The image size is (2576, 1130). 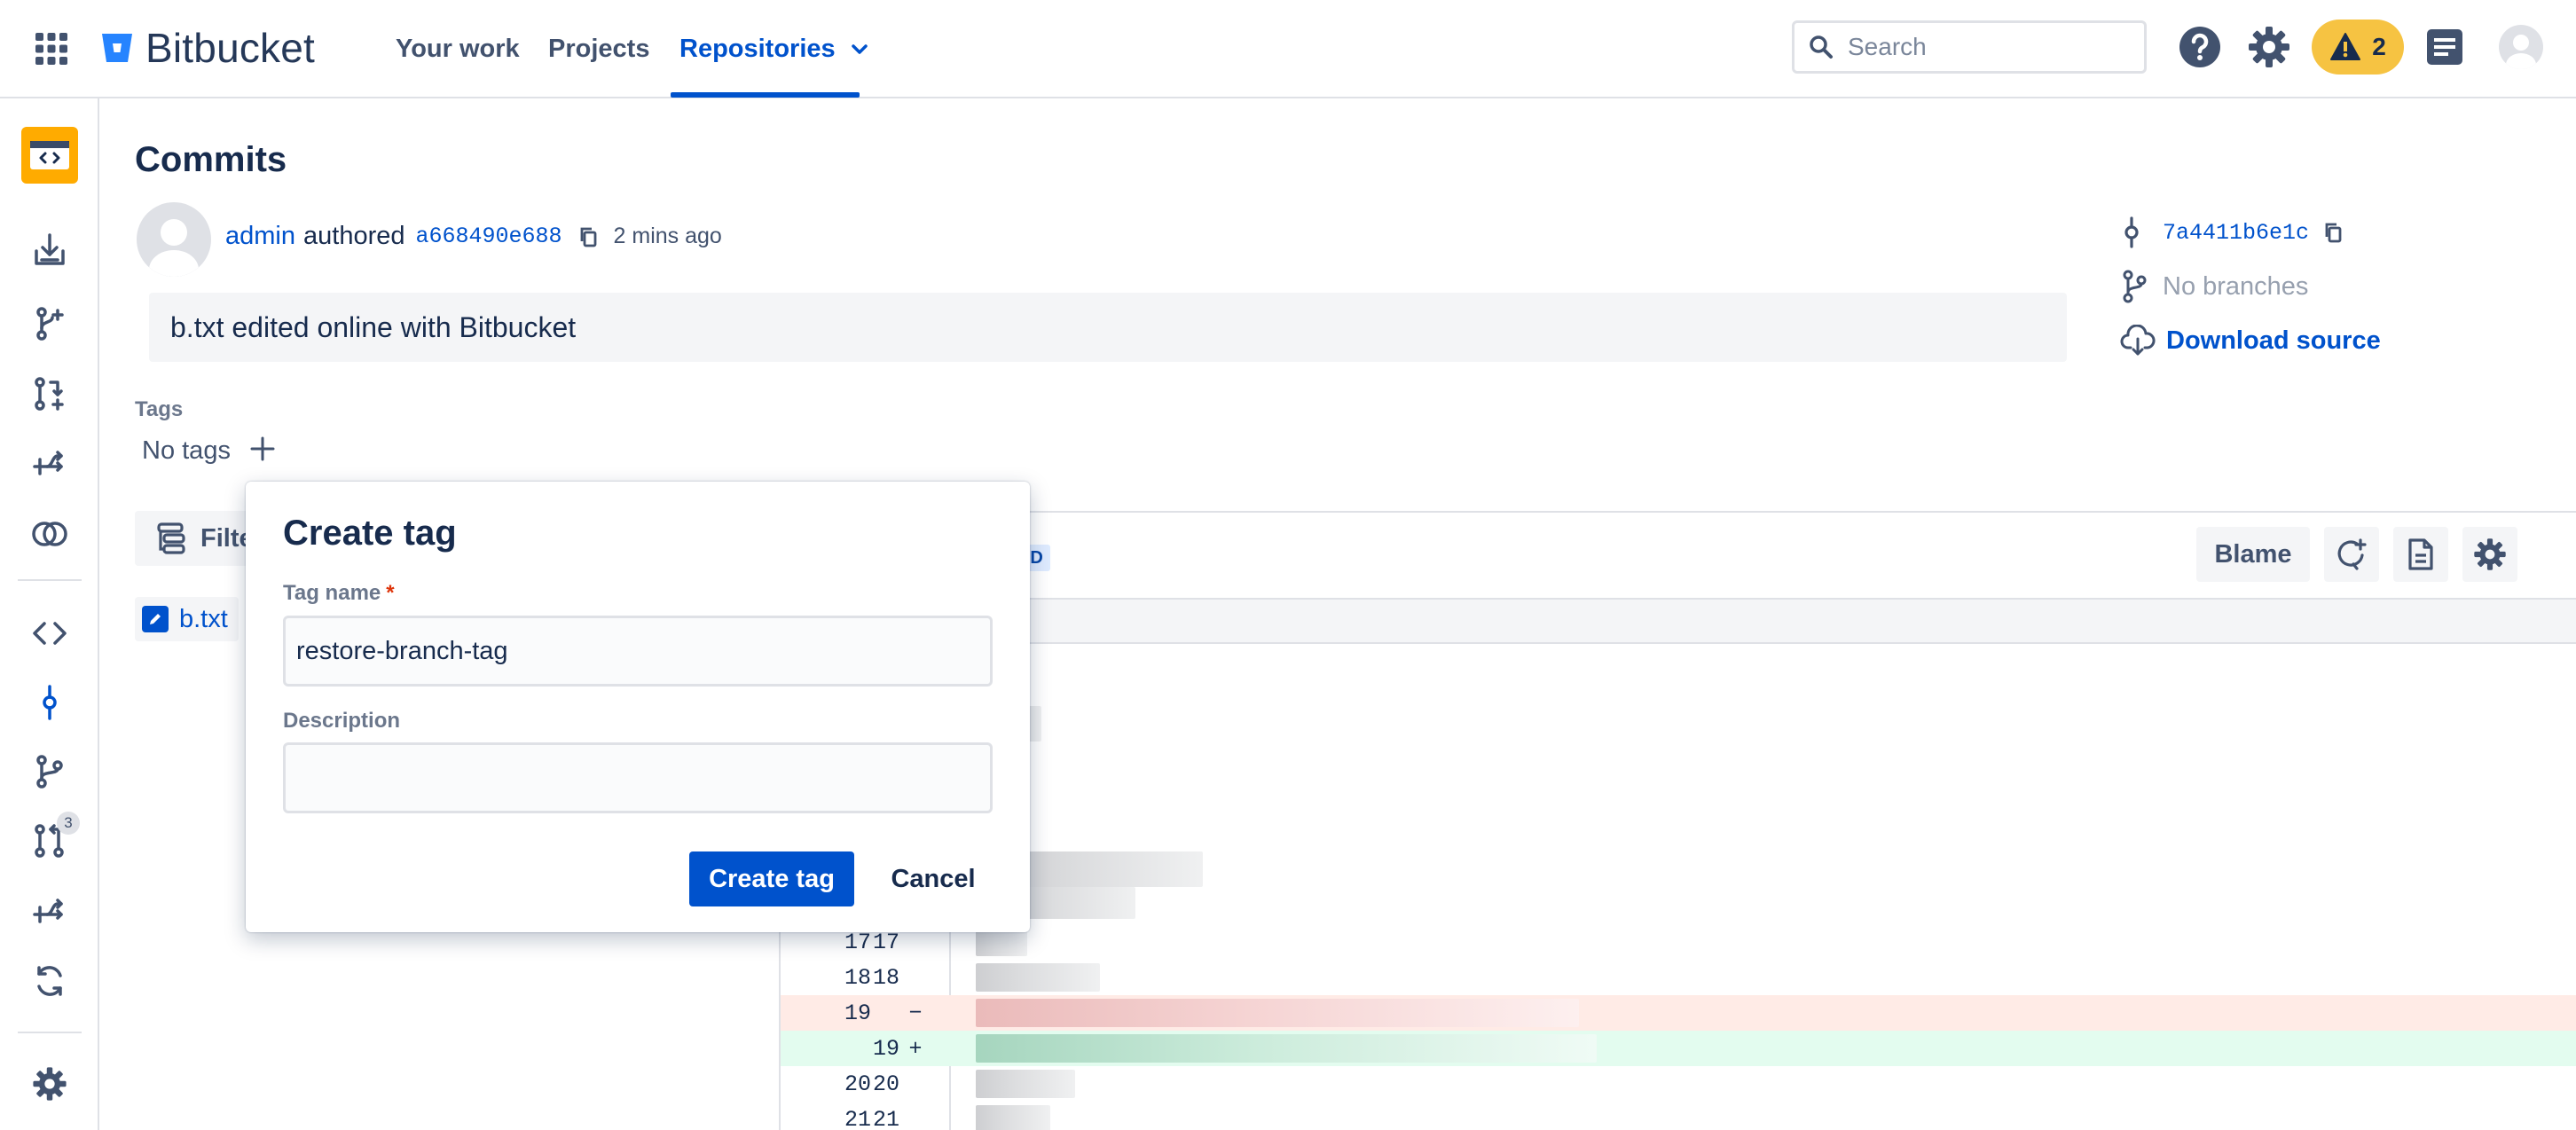 I want to click on comment-refresh-button, so click(x=2351, y=554).